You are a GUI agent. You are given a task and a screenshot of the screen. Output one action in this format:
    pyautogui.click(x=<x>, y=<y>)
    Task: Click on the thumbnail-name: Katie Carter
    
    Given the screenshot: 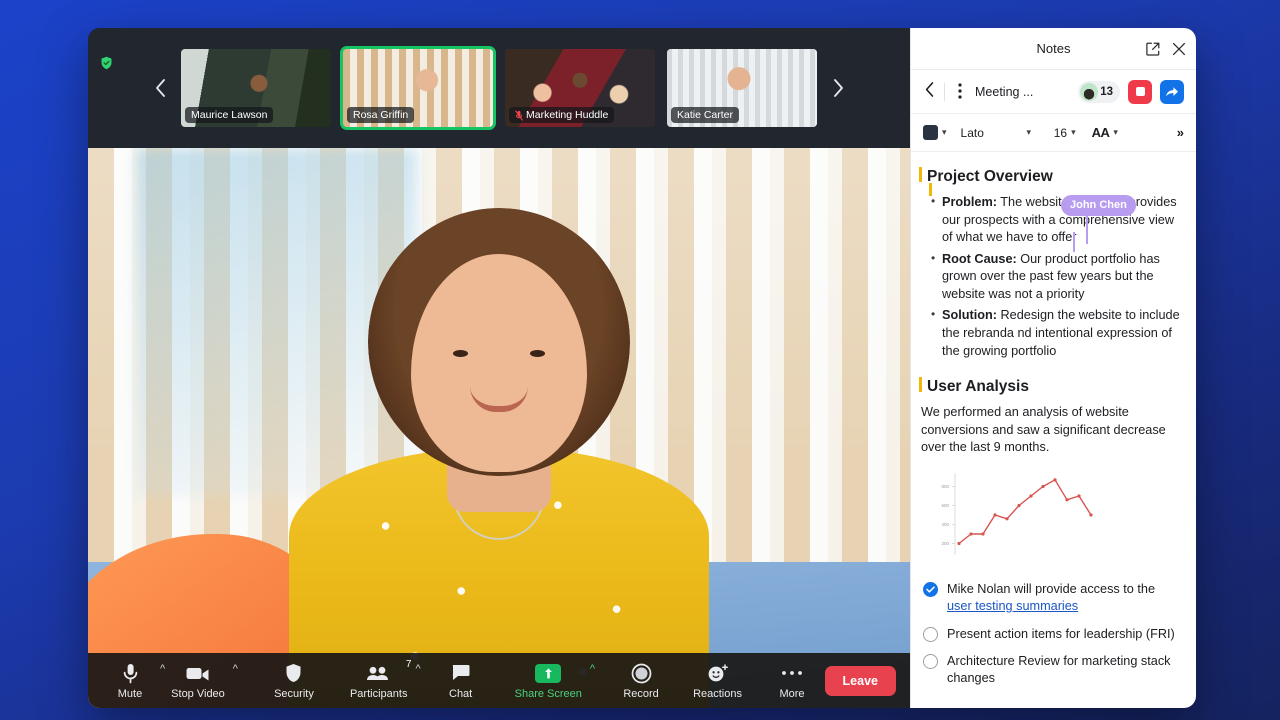 What is the action you would take?
    pyautogui.click(x=705, y=115)
    